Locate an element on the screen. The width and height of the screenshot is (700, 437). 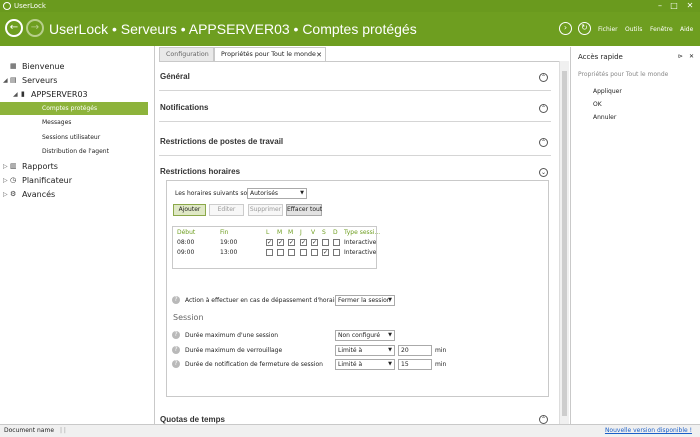
nav-item-sessions-utilisateur: Sessions utilisateur is located at coordinates (74, 137).